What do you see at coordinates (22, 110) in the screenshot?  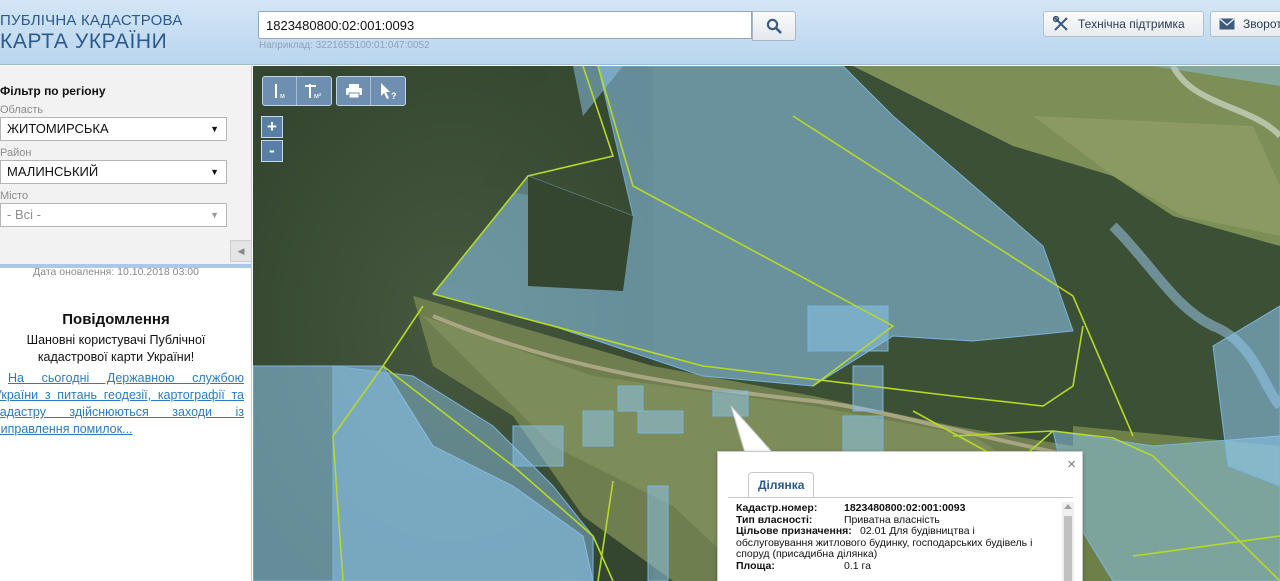 I see `region-label: Область` at bounding box center [22, 110].